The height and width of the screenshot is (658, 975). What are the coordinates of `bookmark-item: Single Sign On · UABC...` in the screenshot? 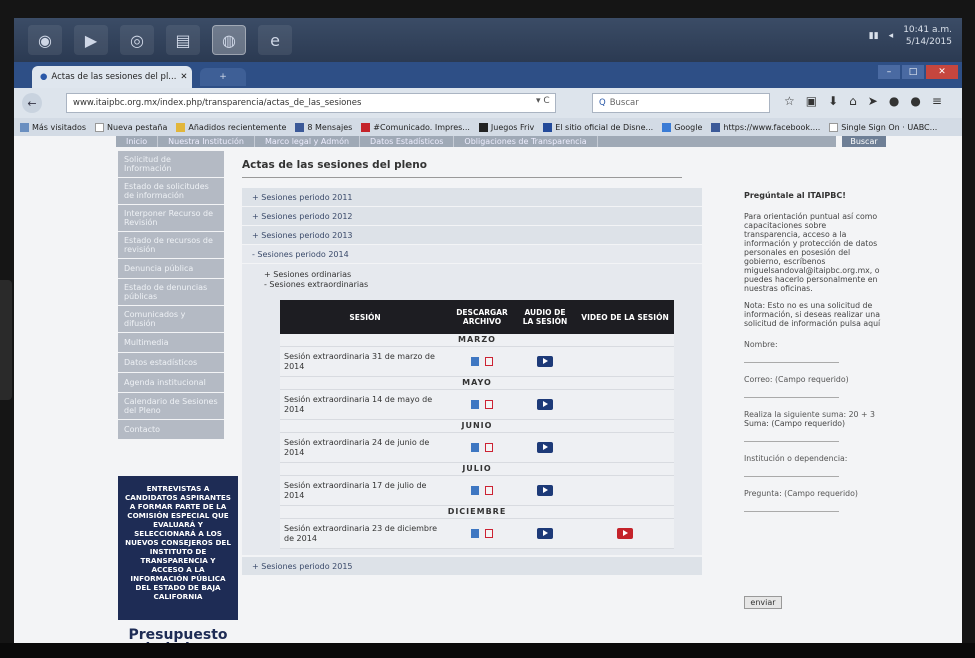 It's located at (883, 127).